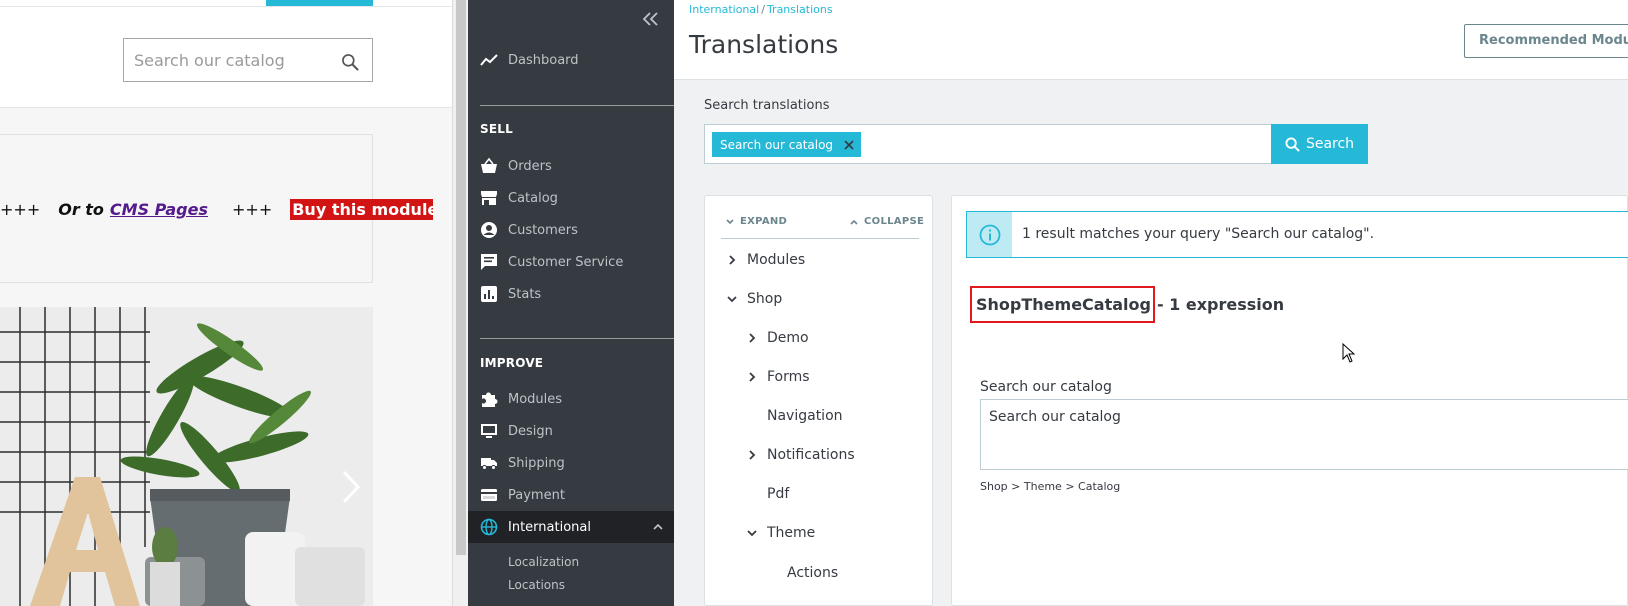  Describe the element at coordinates (575, 60) in the screenshot. I see `sidebar-item-dashboard: Dashboard` at that location.